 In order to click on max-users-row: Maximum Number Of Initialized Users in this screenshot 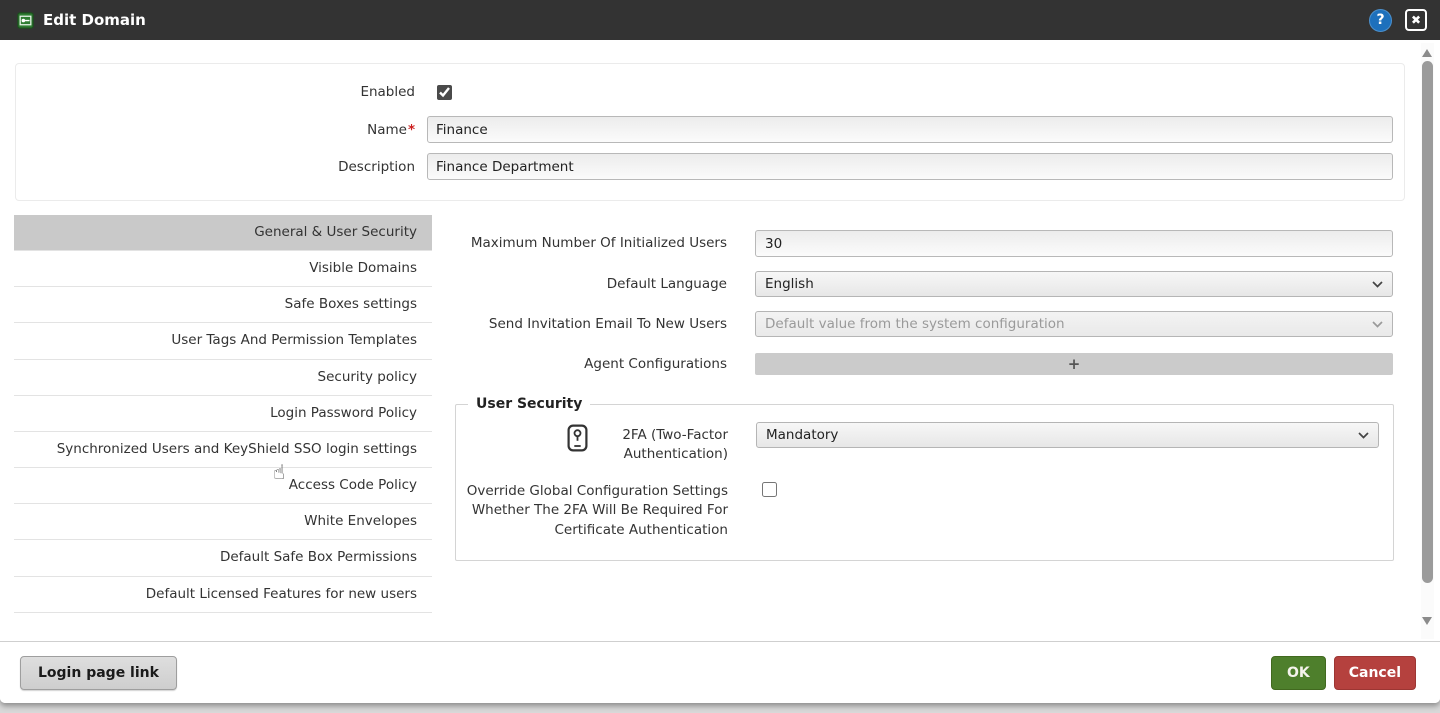, I will do `click(924, 243)`.